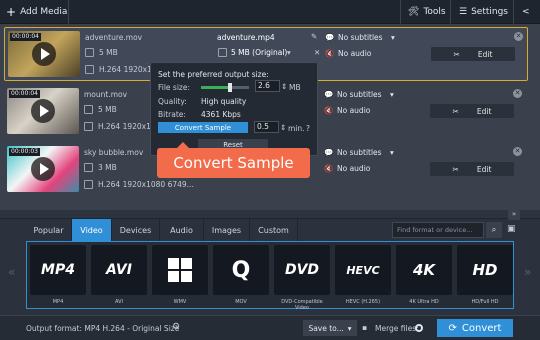 This screenshot has height=340, width=540. I want to click on format-tile-hevc: HEVC, so click(363, 270).